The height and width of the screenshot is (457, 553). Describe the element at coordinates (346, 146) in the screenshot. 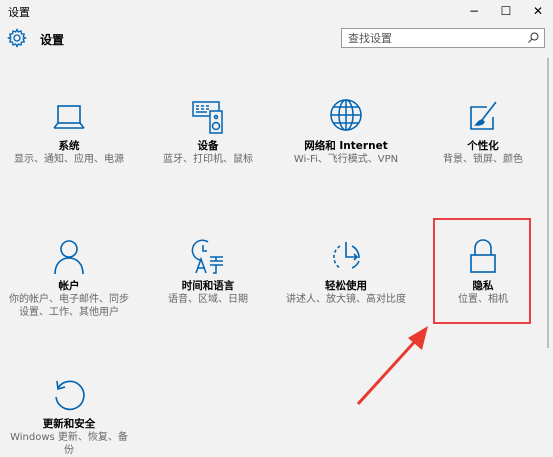

I see `tile-network-label: 网络和 Internet` at that location.